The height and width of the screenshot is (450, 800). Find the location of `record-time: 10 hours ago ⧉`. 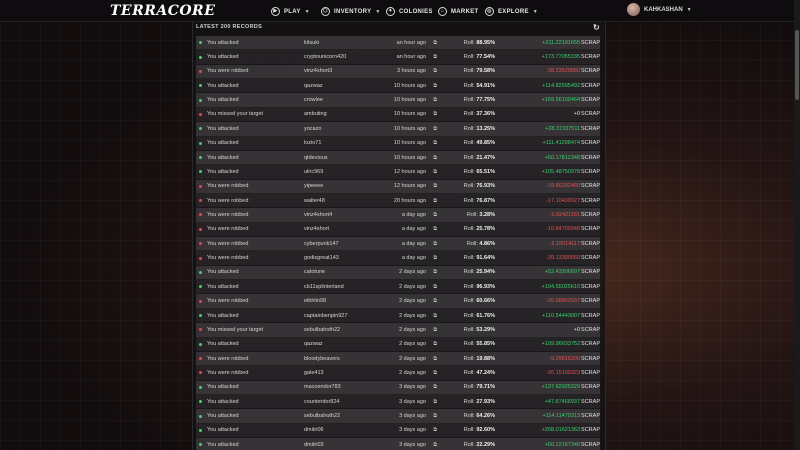

record-time: 10 hours ago ⧉ is located at coordinates (409, 143).